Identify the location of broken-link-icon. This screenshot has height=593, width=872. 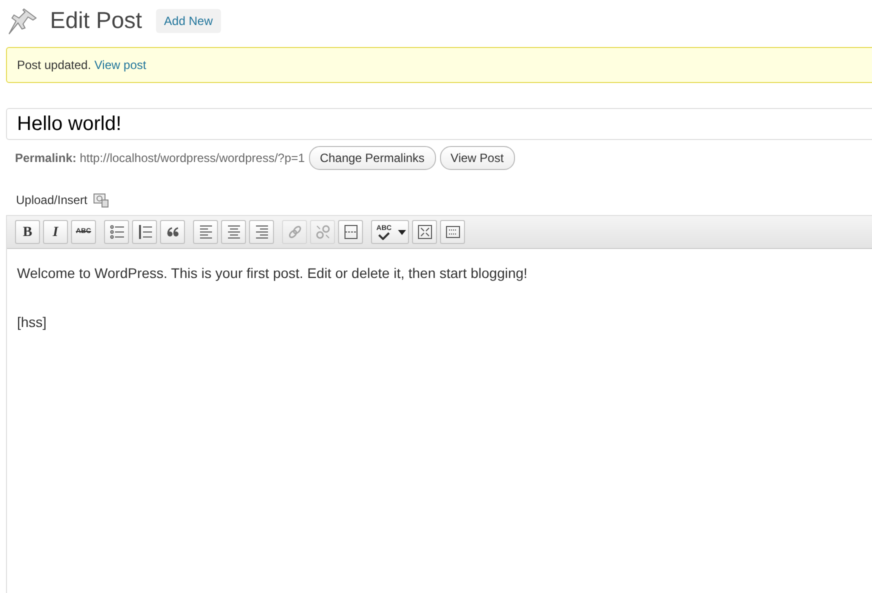
(323, 232).